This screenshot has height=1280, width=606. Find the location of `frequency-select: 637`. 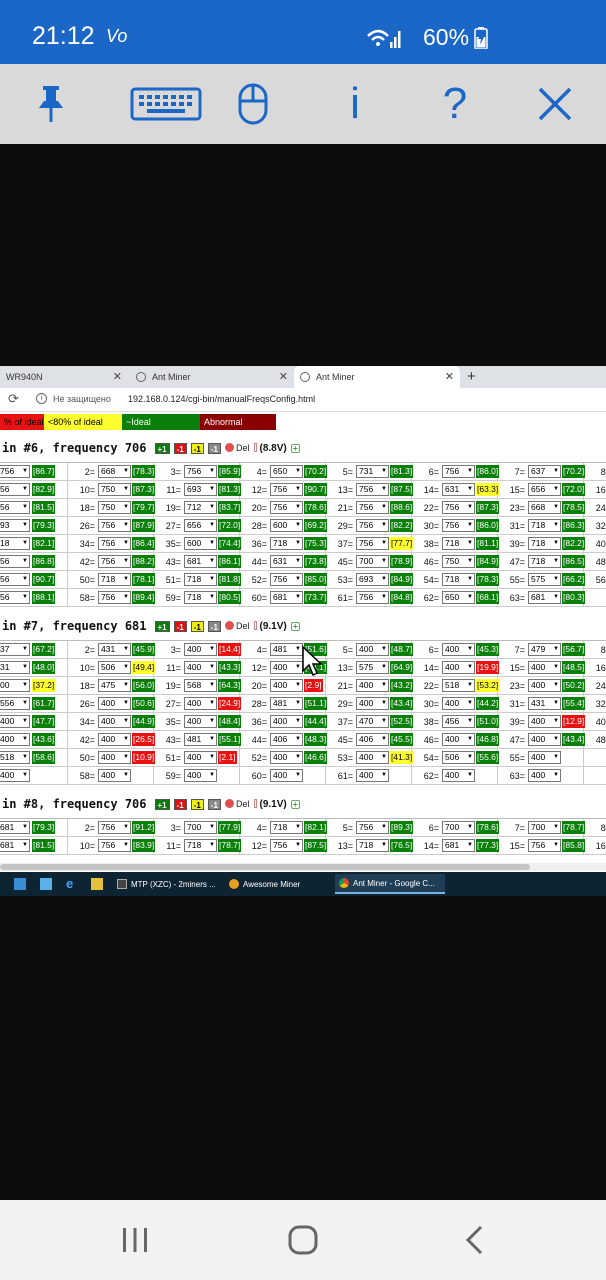

frequency-select: 637 is located at coordinates (544, 471).